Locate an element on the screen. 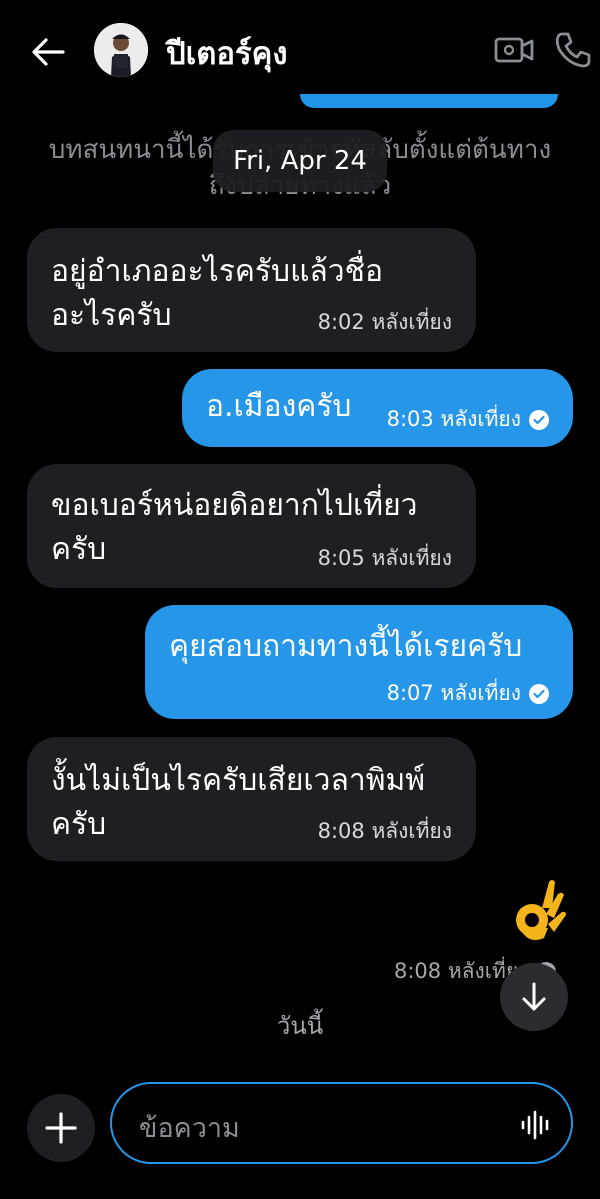  arrow-left-icon is located at coordinates (48, 52).